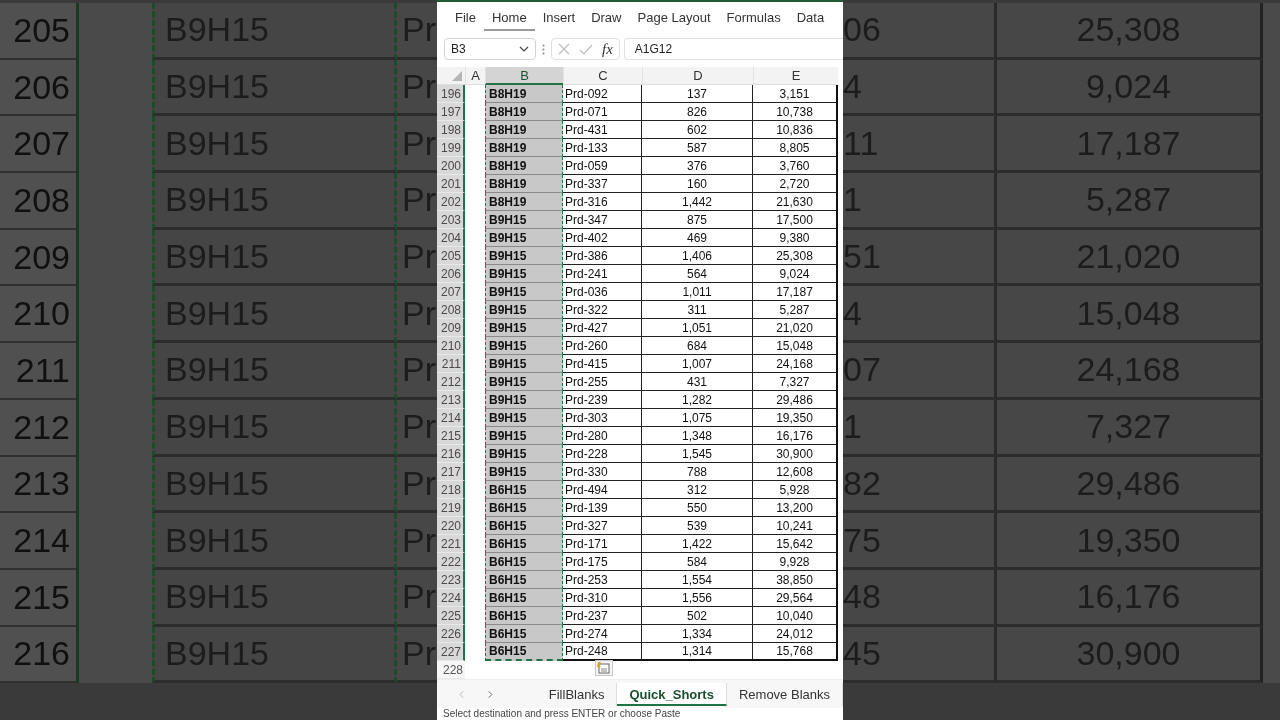 The image size is (1280, 720). I want to click on row-header: 225, so click(451, 616).